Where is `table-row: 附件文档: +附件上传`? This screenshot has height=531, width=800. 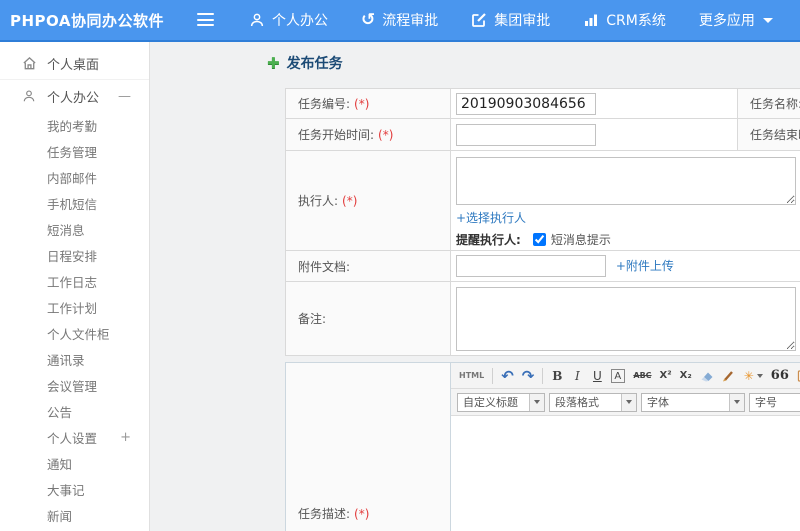 table-row: 附件文档: +附件上传 is located at coordinates (542, 266).